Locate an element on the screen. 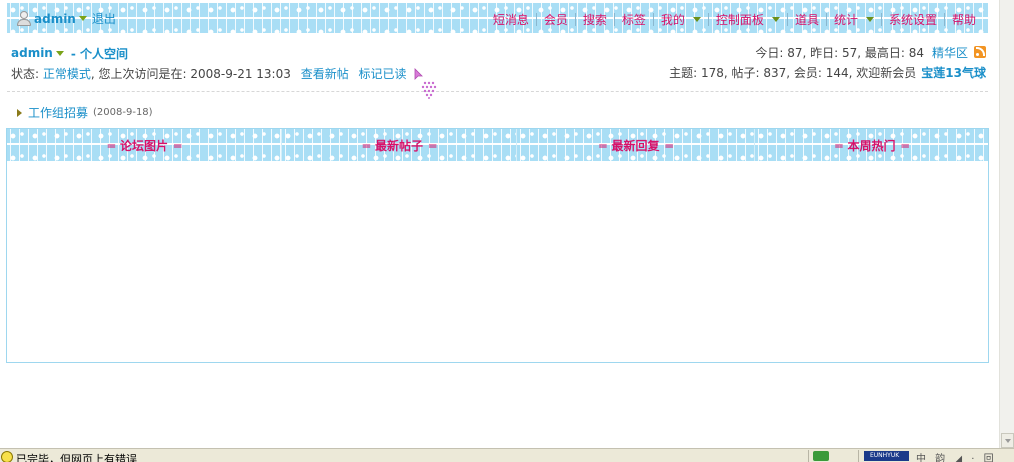 This screenshot has width=1014, height=462. menu-item-label: 系统设置 is located at coordinates (912, 20).